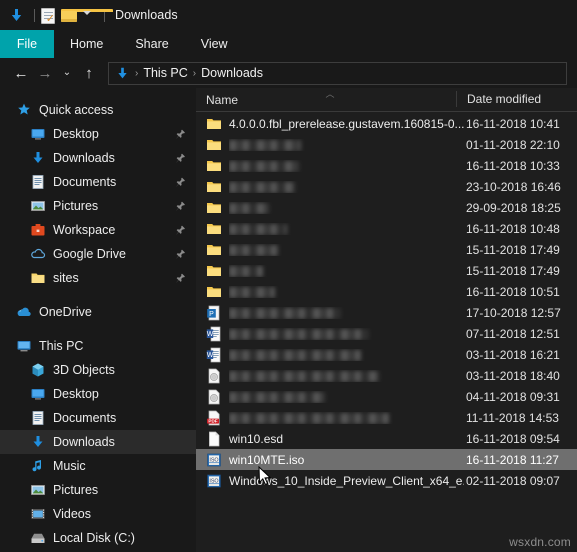  Describe the element at coordinates (98, 490) in the screenshot. I see `sidebar-item-pictures-pc: Pictures` at that location.